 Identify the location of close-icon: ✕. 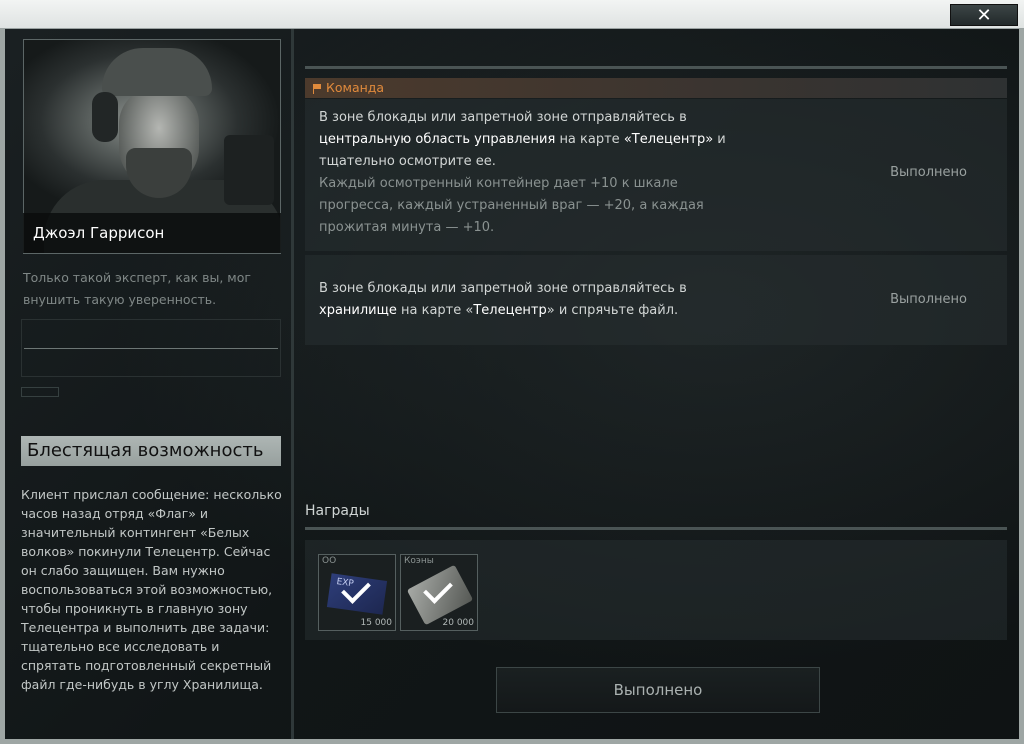
(984, 15).